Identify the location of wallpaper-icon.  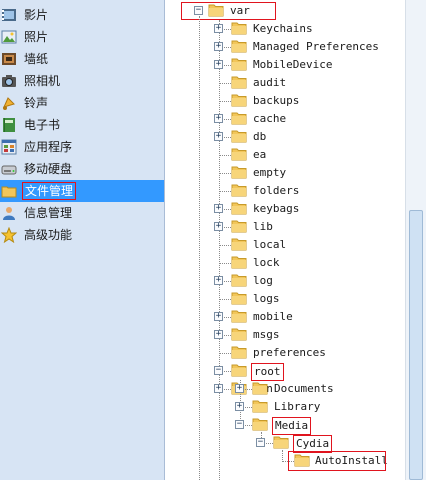
(9, 59).